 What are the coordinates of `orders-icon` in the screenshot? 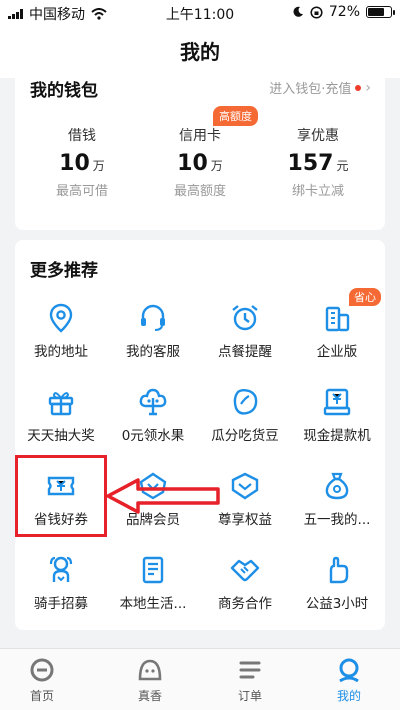 It's located at (250, 670).